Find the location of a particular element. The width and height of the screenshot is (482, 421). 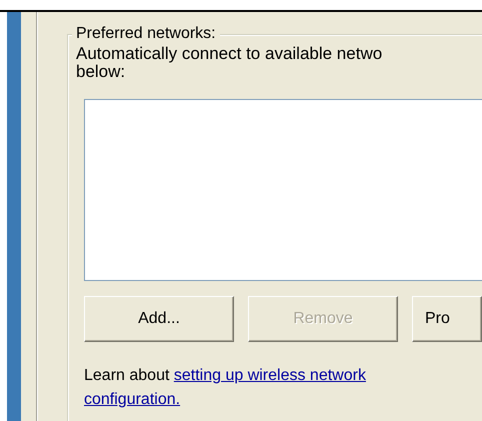

description-text: below: is located at coordinates (101, 72).